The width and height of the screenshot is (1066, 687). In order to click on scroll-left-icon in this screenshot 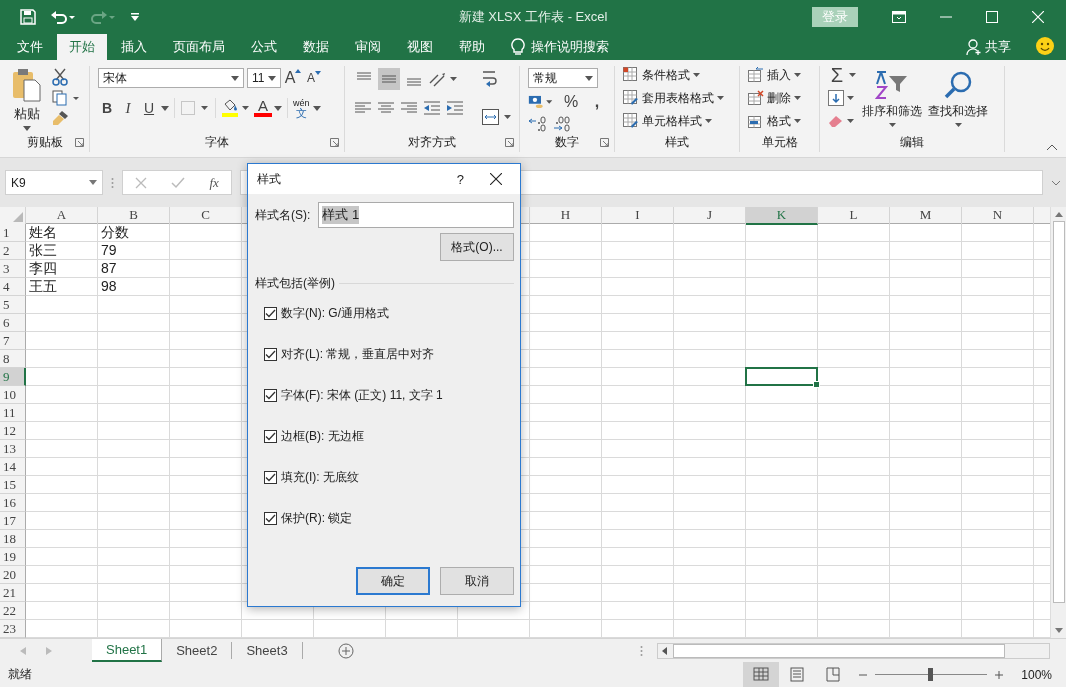, I will do `click(664, 650)`.